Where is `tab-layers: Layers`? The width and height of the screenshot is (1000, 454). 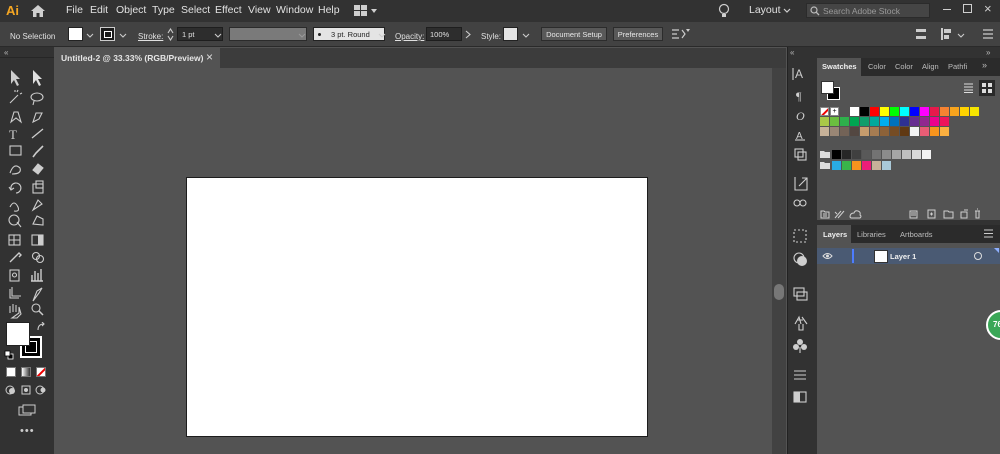 tab-layers: Layers is located at coordinates (835, 234).